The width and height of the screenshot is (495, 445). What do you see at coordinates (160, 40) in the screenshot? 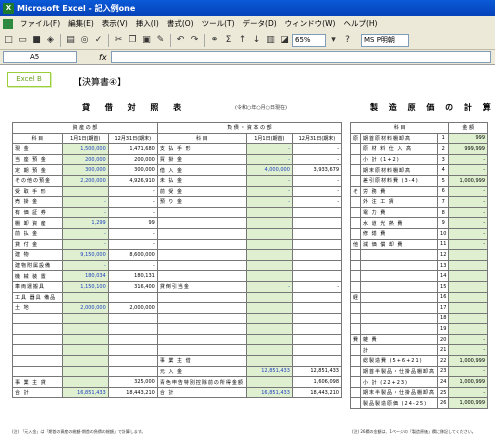
I see `format-painter-icon: ✎` at bounding box center [160, 40].